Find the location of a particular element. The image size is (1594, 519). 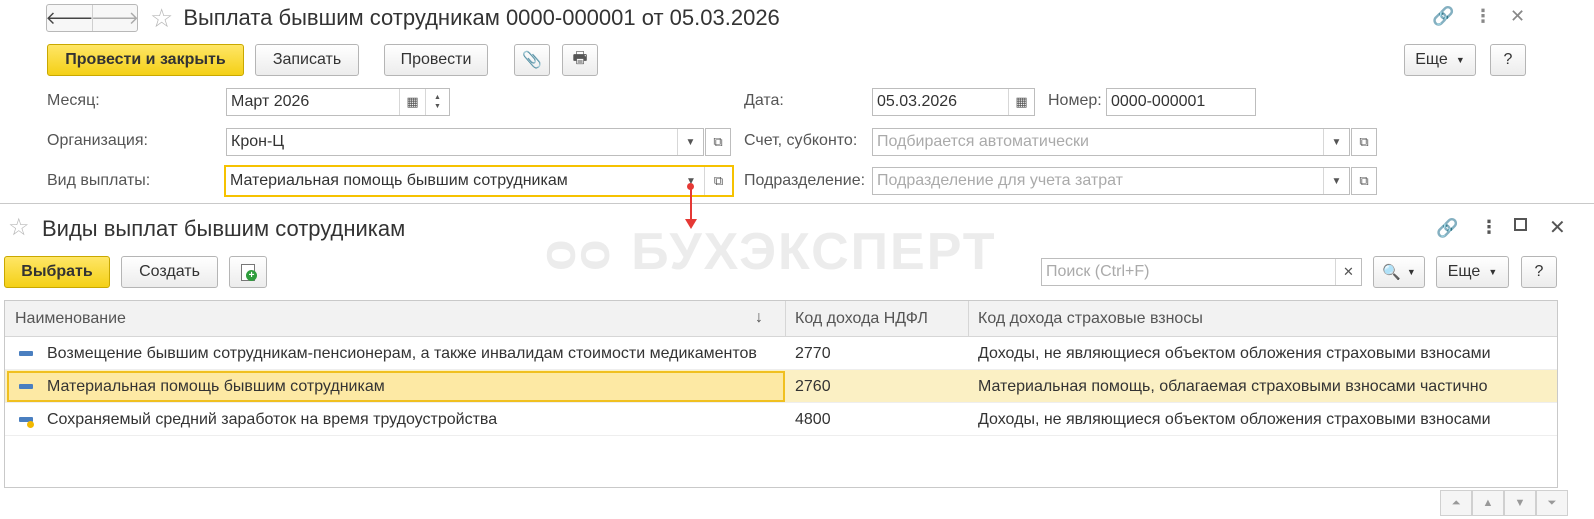

search-placeholder: Поиск (Ctrl+F) is located at coordinates (1098, 271).